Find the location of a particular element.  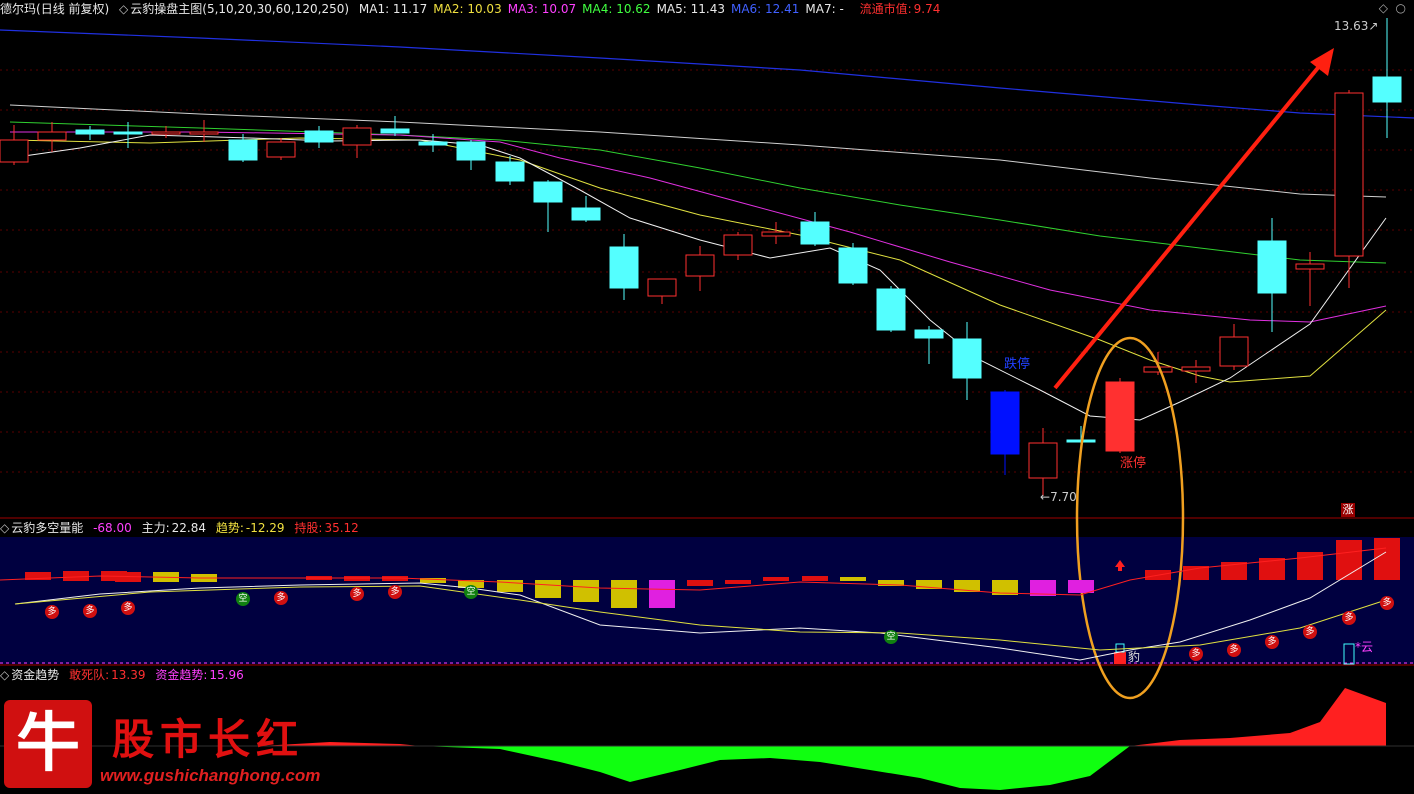

yun-signal: *云 is located at coordinates (1364, 647).